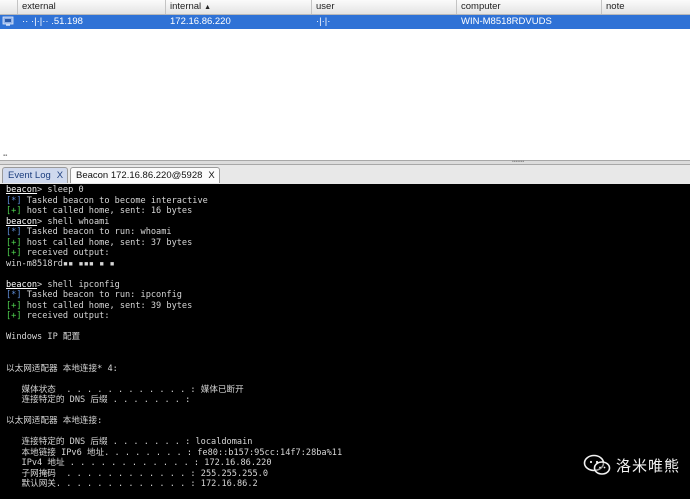 The height and width of the screenshot is (499, 690). What do you see at coordinates (646, 7) in the screenshot?
I see `column-header-note: note` at bounding box center [646, 7].